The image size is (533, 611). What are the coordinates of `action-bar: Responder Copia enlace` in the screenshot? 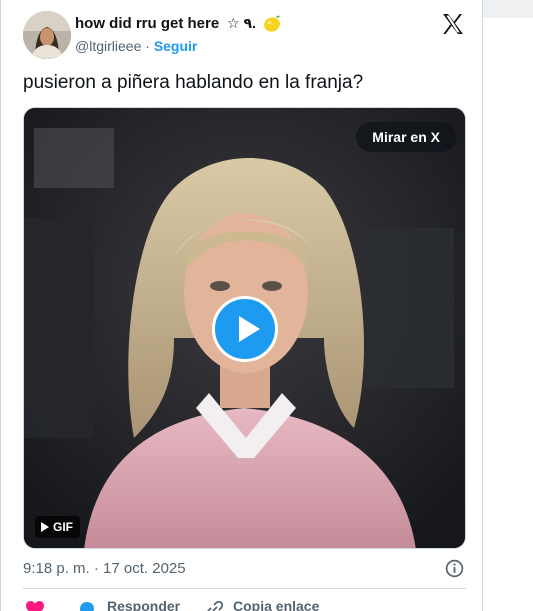 It's located at (248, 604).